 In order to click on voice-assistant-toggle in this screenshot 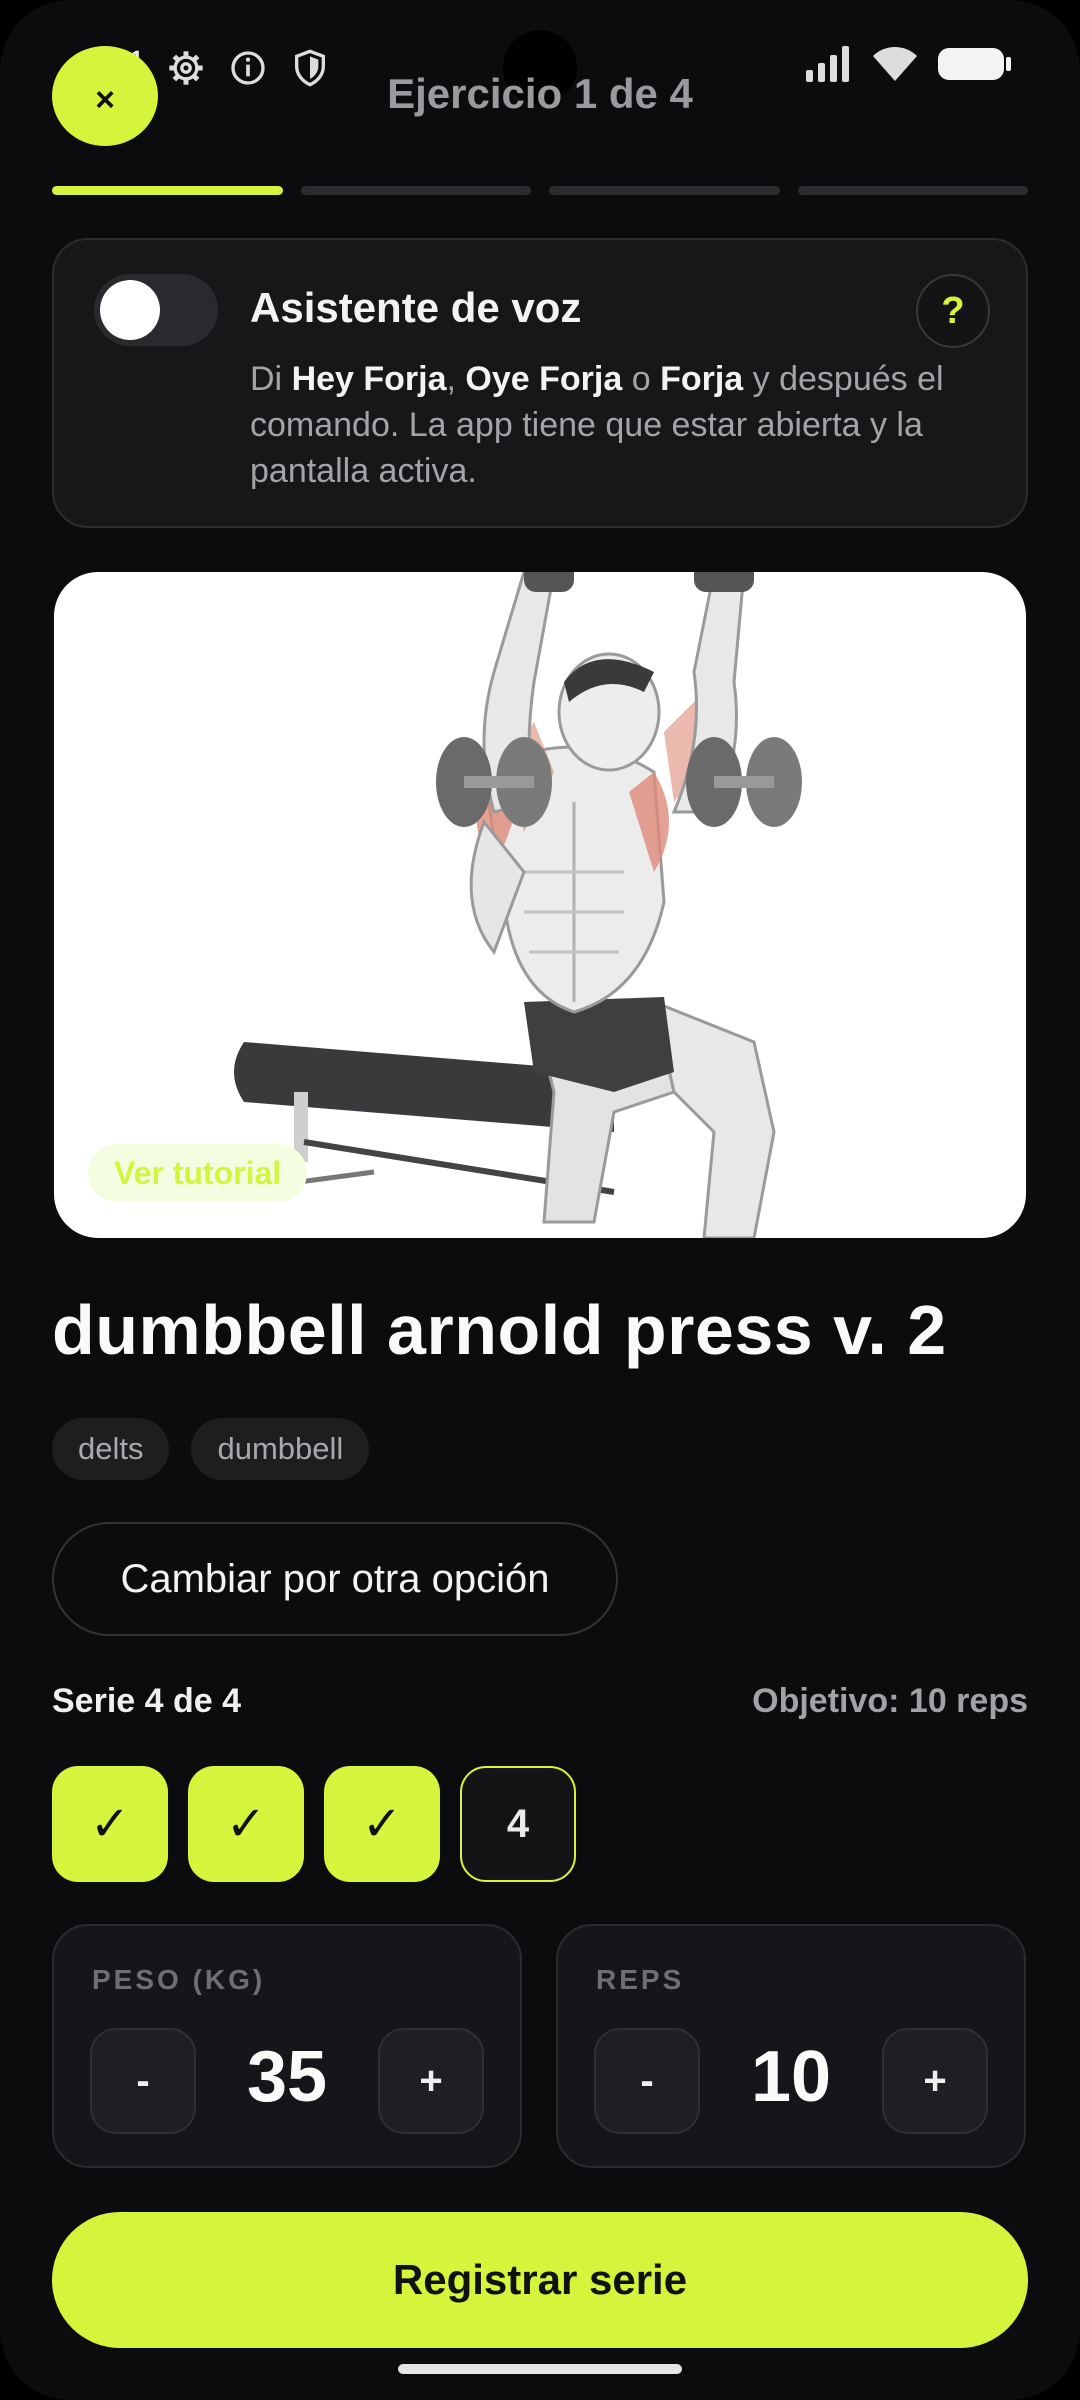, I will do `click(156, 310)`.